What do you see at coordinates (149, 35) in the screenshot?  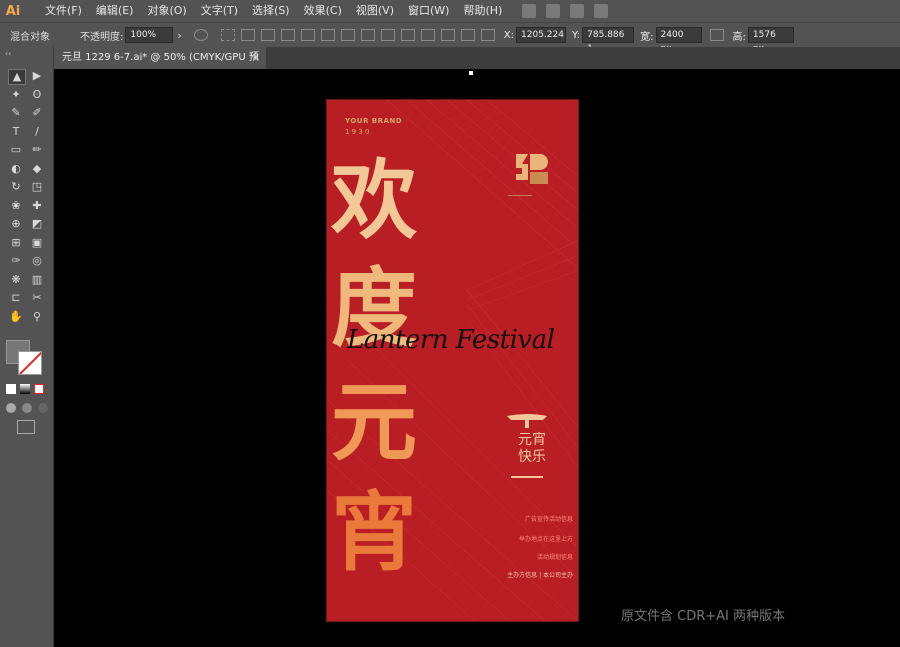 I see `opacity-input: 100%` at bounding box center [149, 35].